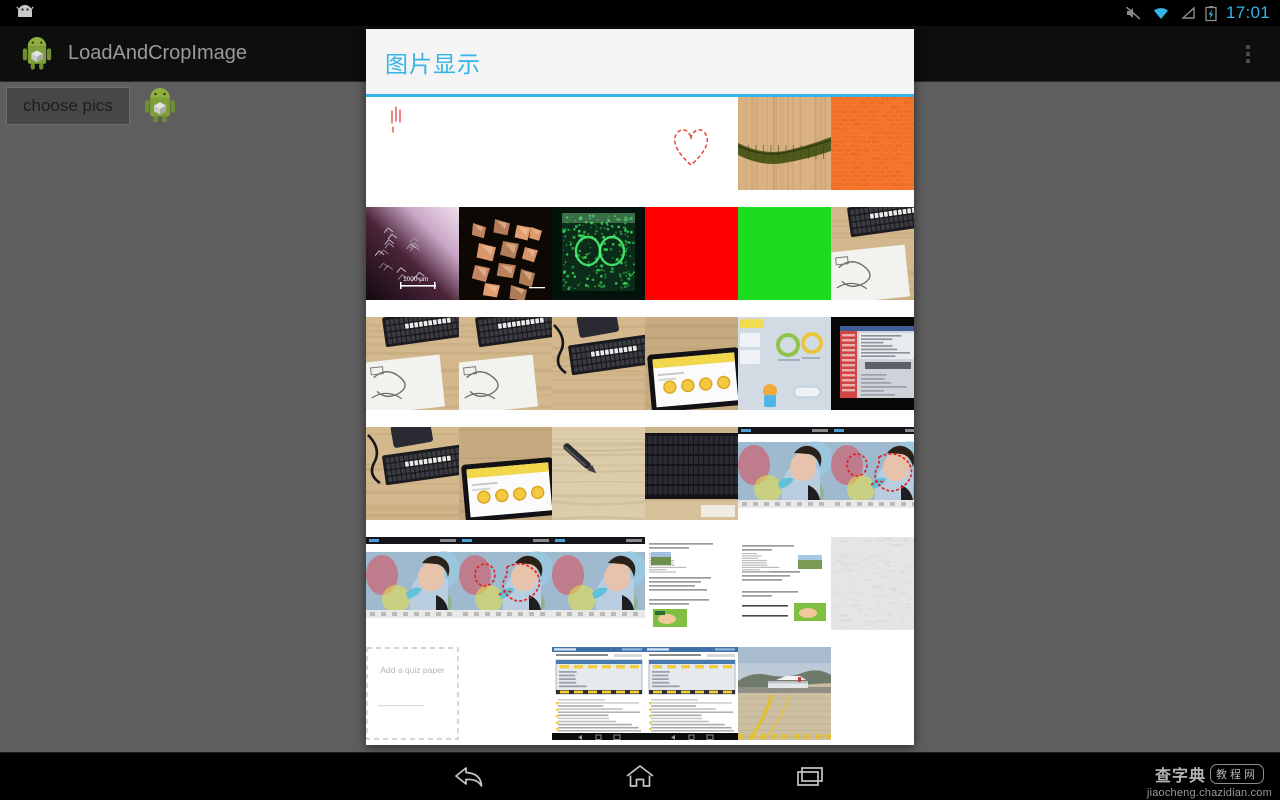  I want to click on thumbnail-add-quiz-paper-placeholder: Add a quiz paper, so click(412, 693).